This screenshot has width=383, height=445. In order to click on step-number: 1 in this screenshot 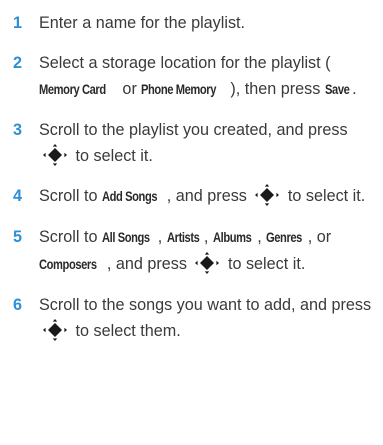, I will do `click(18, 23)`.